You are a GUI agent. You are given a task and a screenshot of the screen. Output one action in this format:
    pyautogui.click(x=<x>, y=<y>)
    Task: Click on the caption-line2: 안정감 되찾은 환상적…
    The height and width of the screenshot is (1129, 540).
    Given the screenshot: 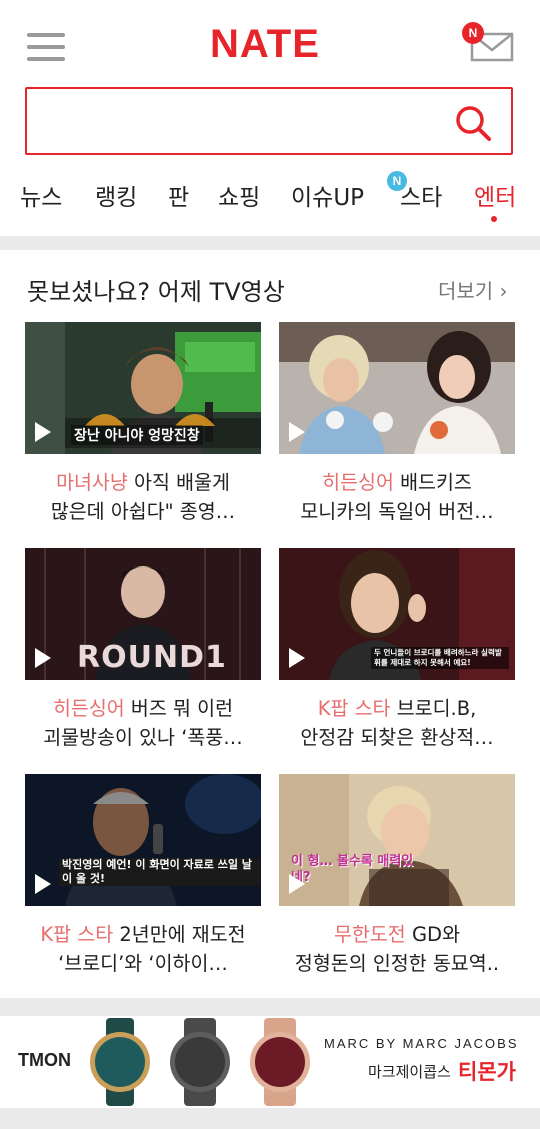 What is the action you would take?
    pyautogui.click(x=397, y=737)
    